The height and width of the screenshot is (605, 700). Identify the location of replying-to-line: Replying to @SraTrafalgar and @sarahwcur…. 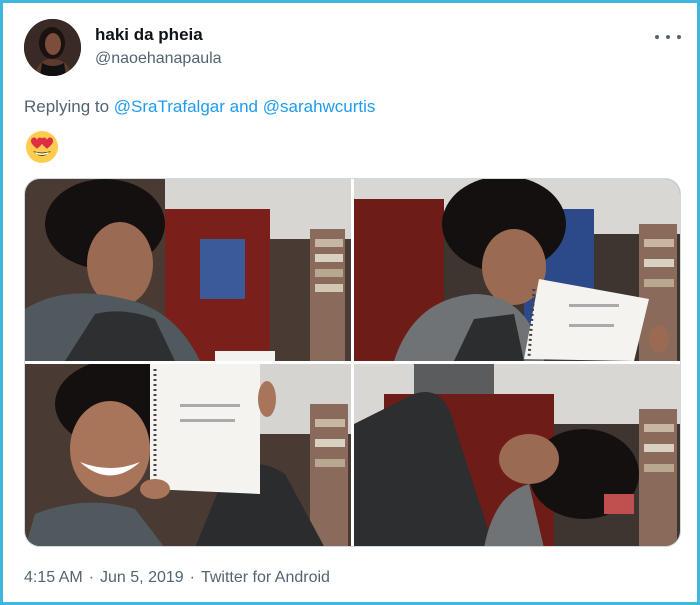
(199, 107).